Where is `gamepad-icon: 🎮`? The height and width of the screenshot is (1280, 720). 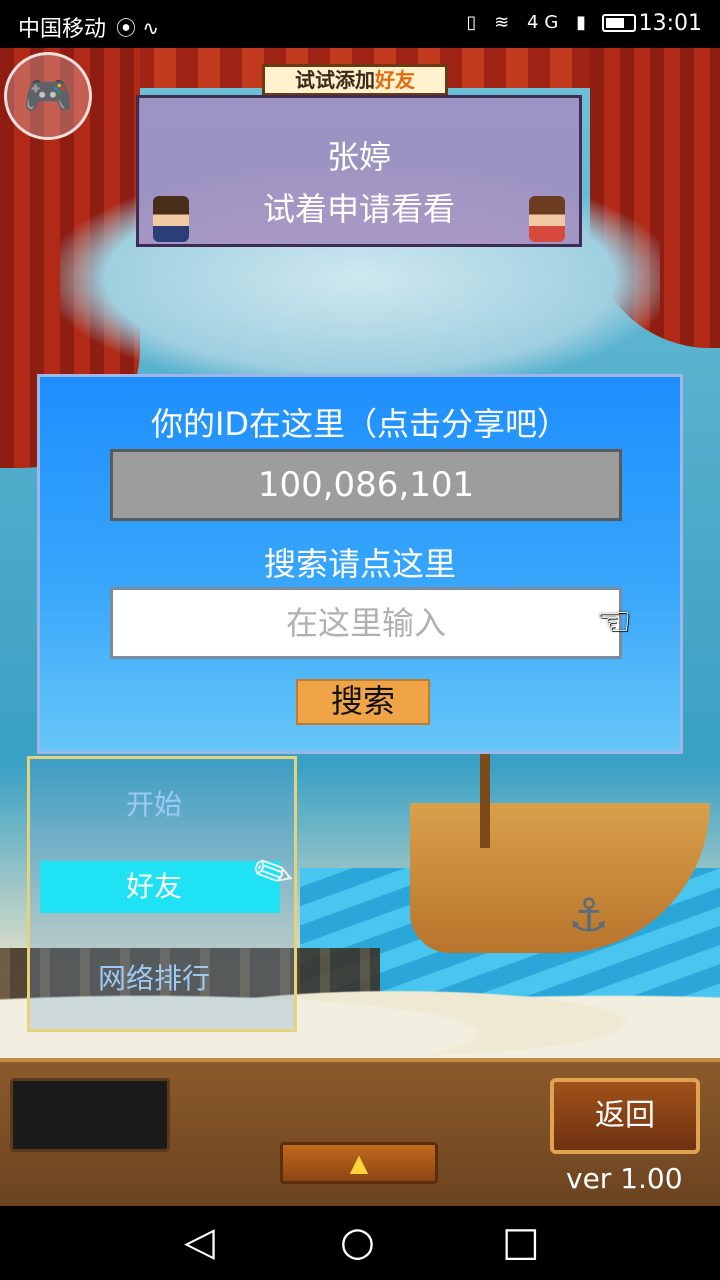
gamepad-icon: 🎮 is located at coordinates (48, 96).